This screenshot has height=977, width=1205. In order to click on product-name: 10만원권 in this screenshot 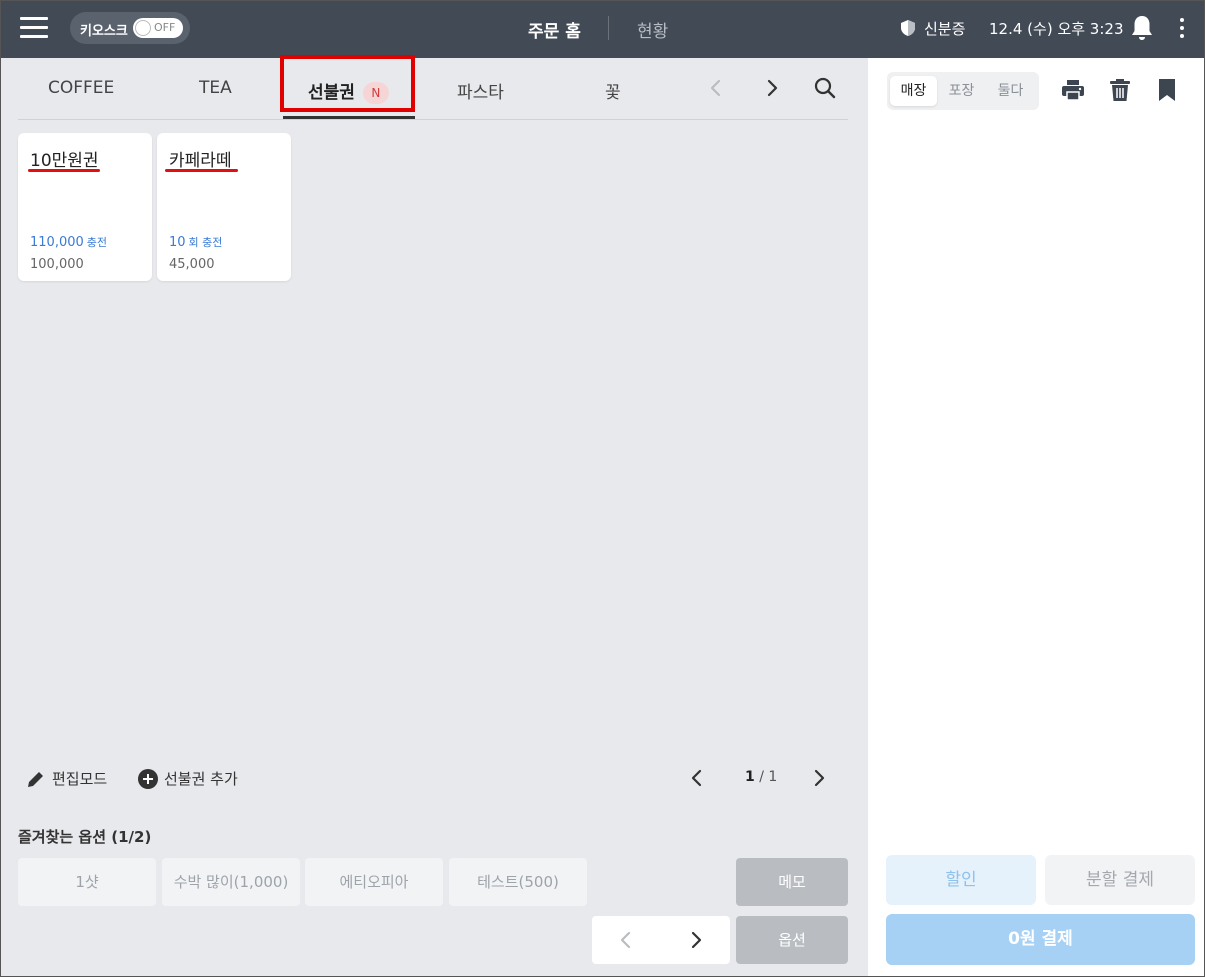, I will do `click(64, 161)`.